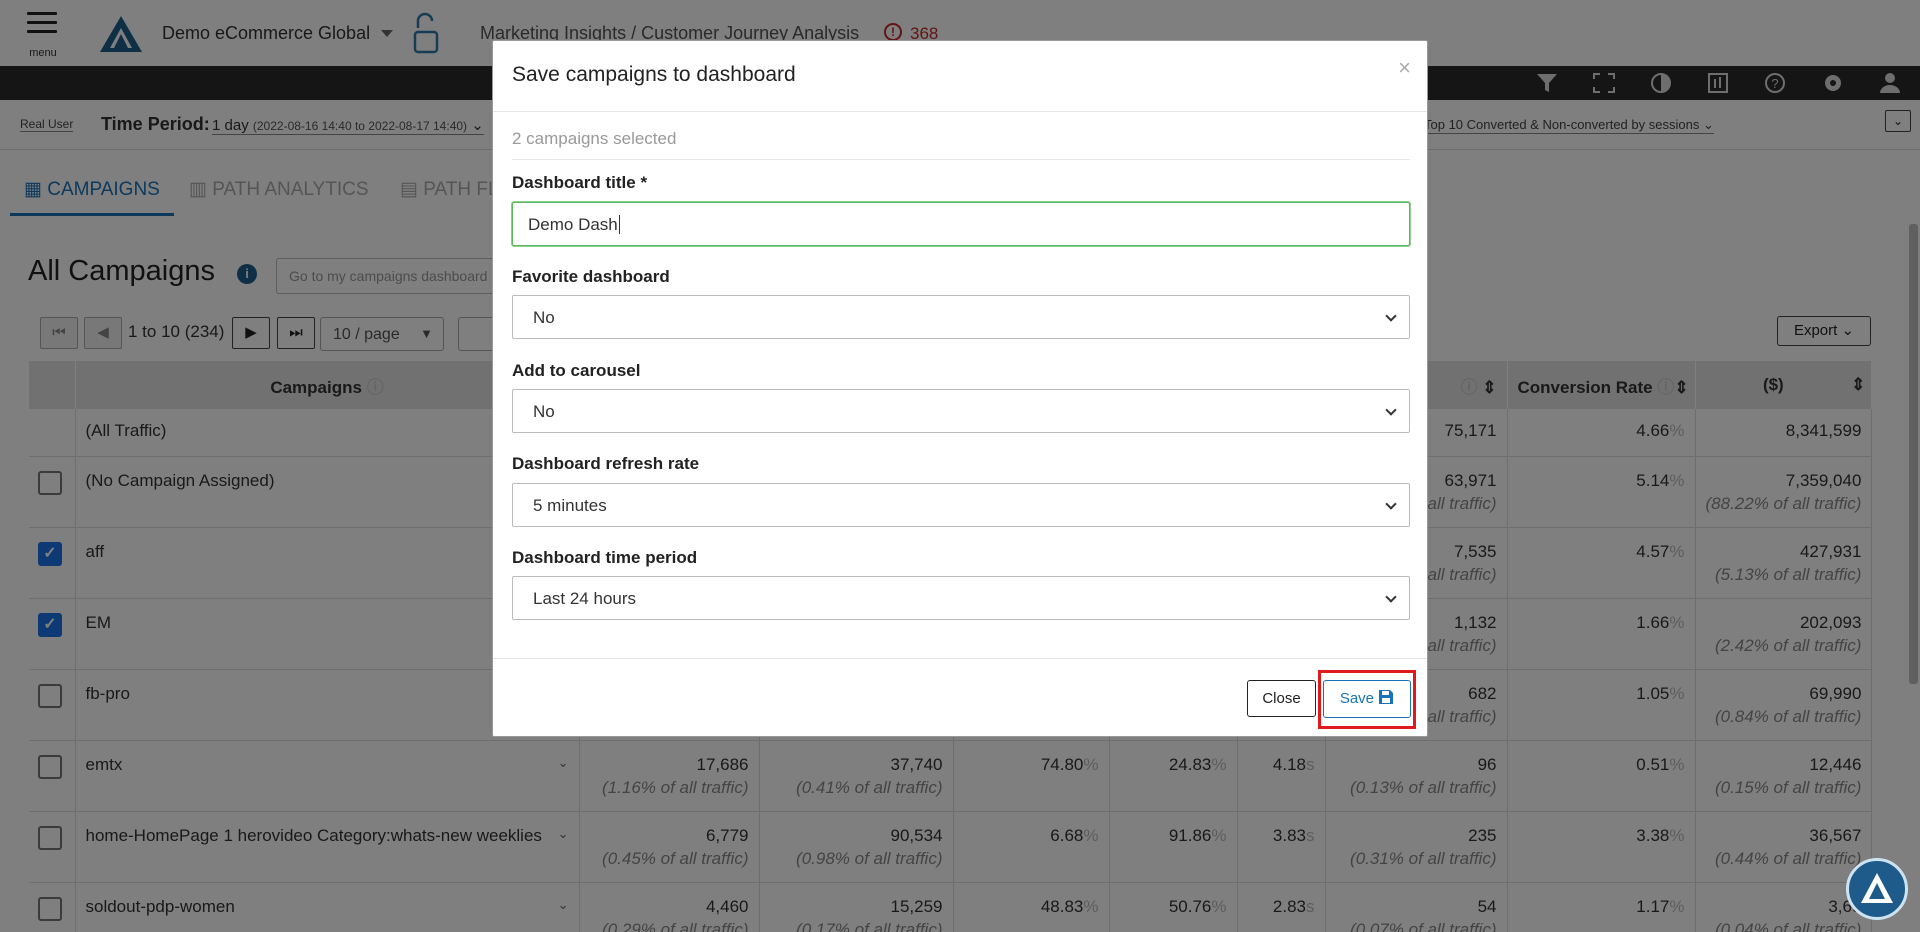 This screenshot has height=932, width=1920. I want to click on add-to-carousel-label: Add to carousel, so click(576, 370).